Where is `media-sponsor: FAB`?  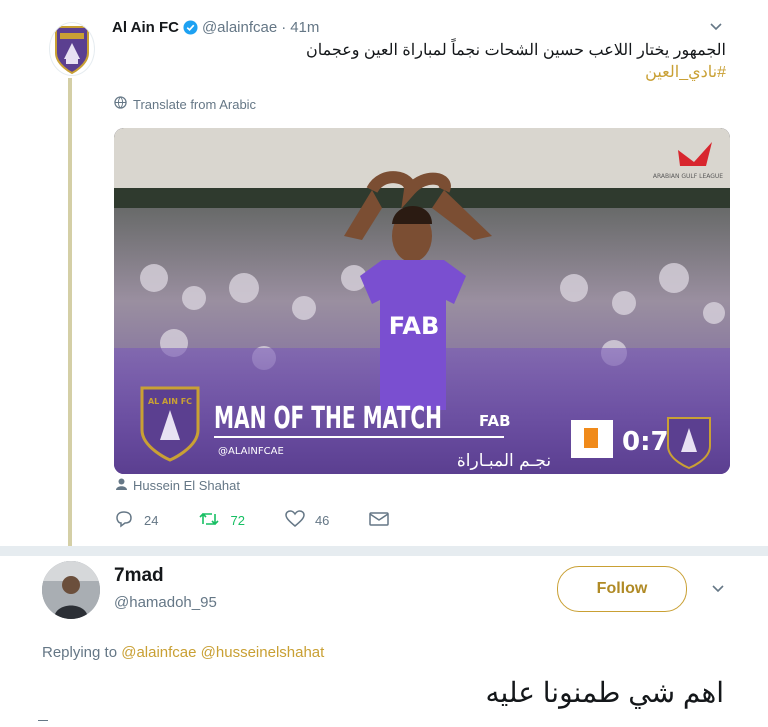 media-sponsor: FAB is located at coordinates (495, 421).